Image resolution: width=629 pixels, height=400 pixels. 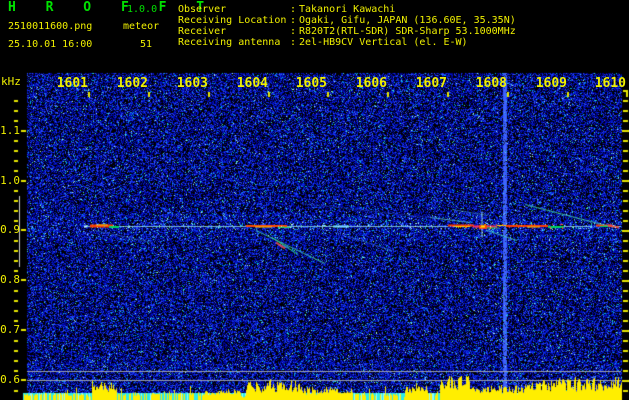 I want to click on time-tick-label: 1603, so click(x=192, y=83).